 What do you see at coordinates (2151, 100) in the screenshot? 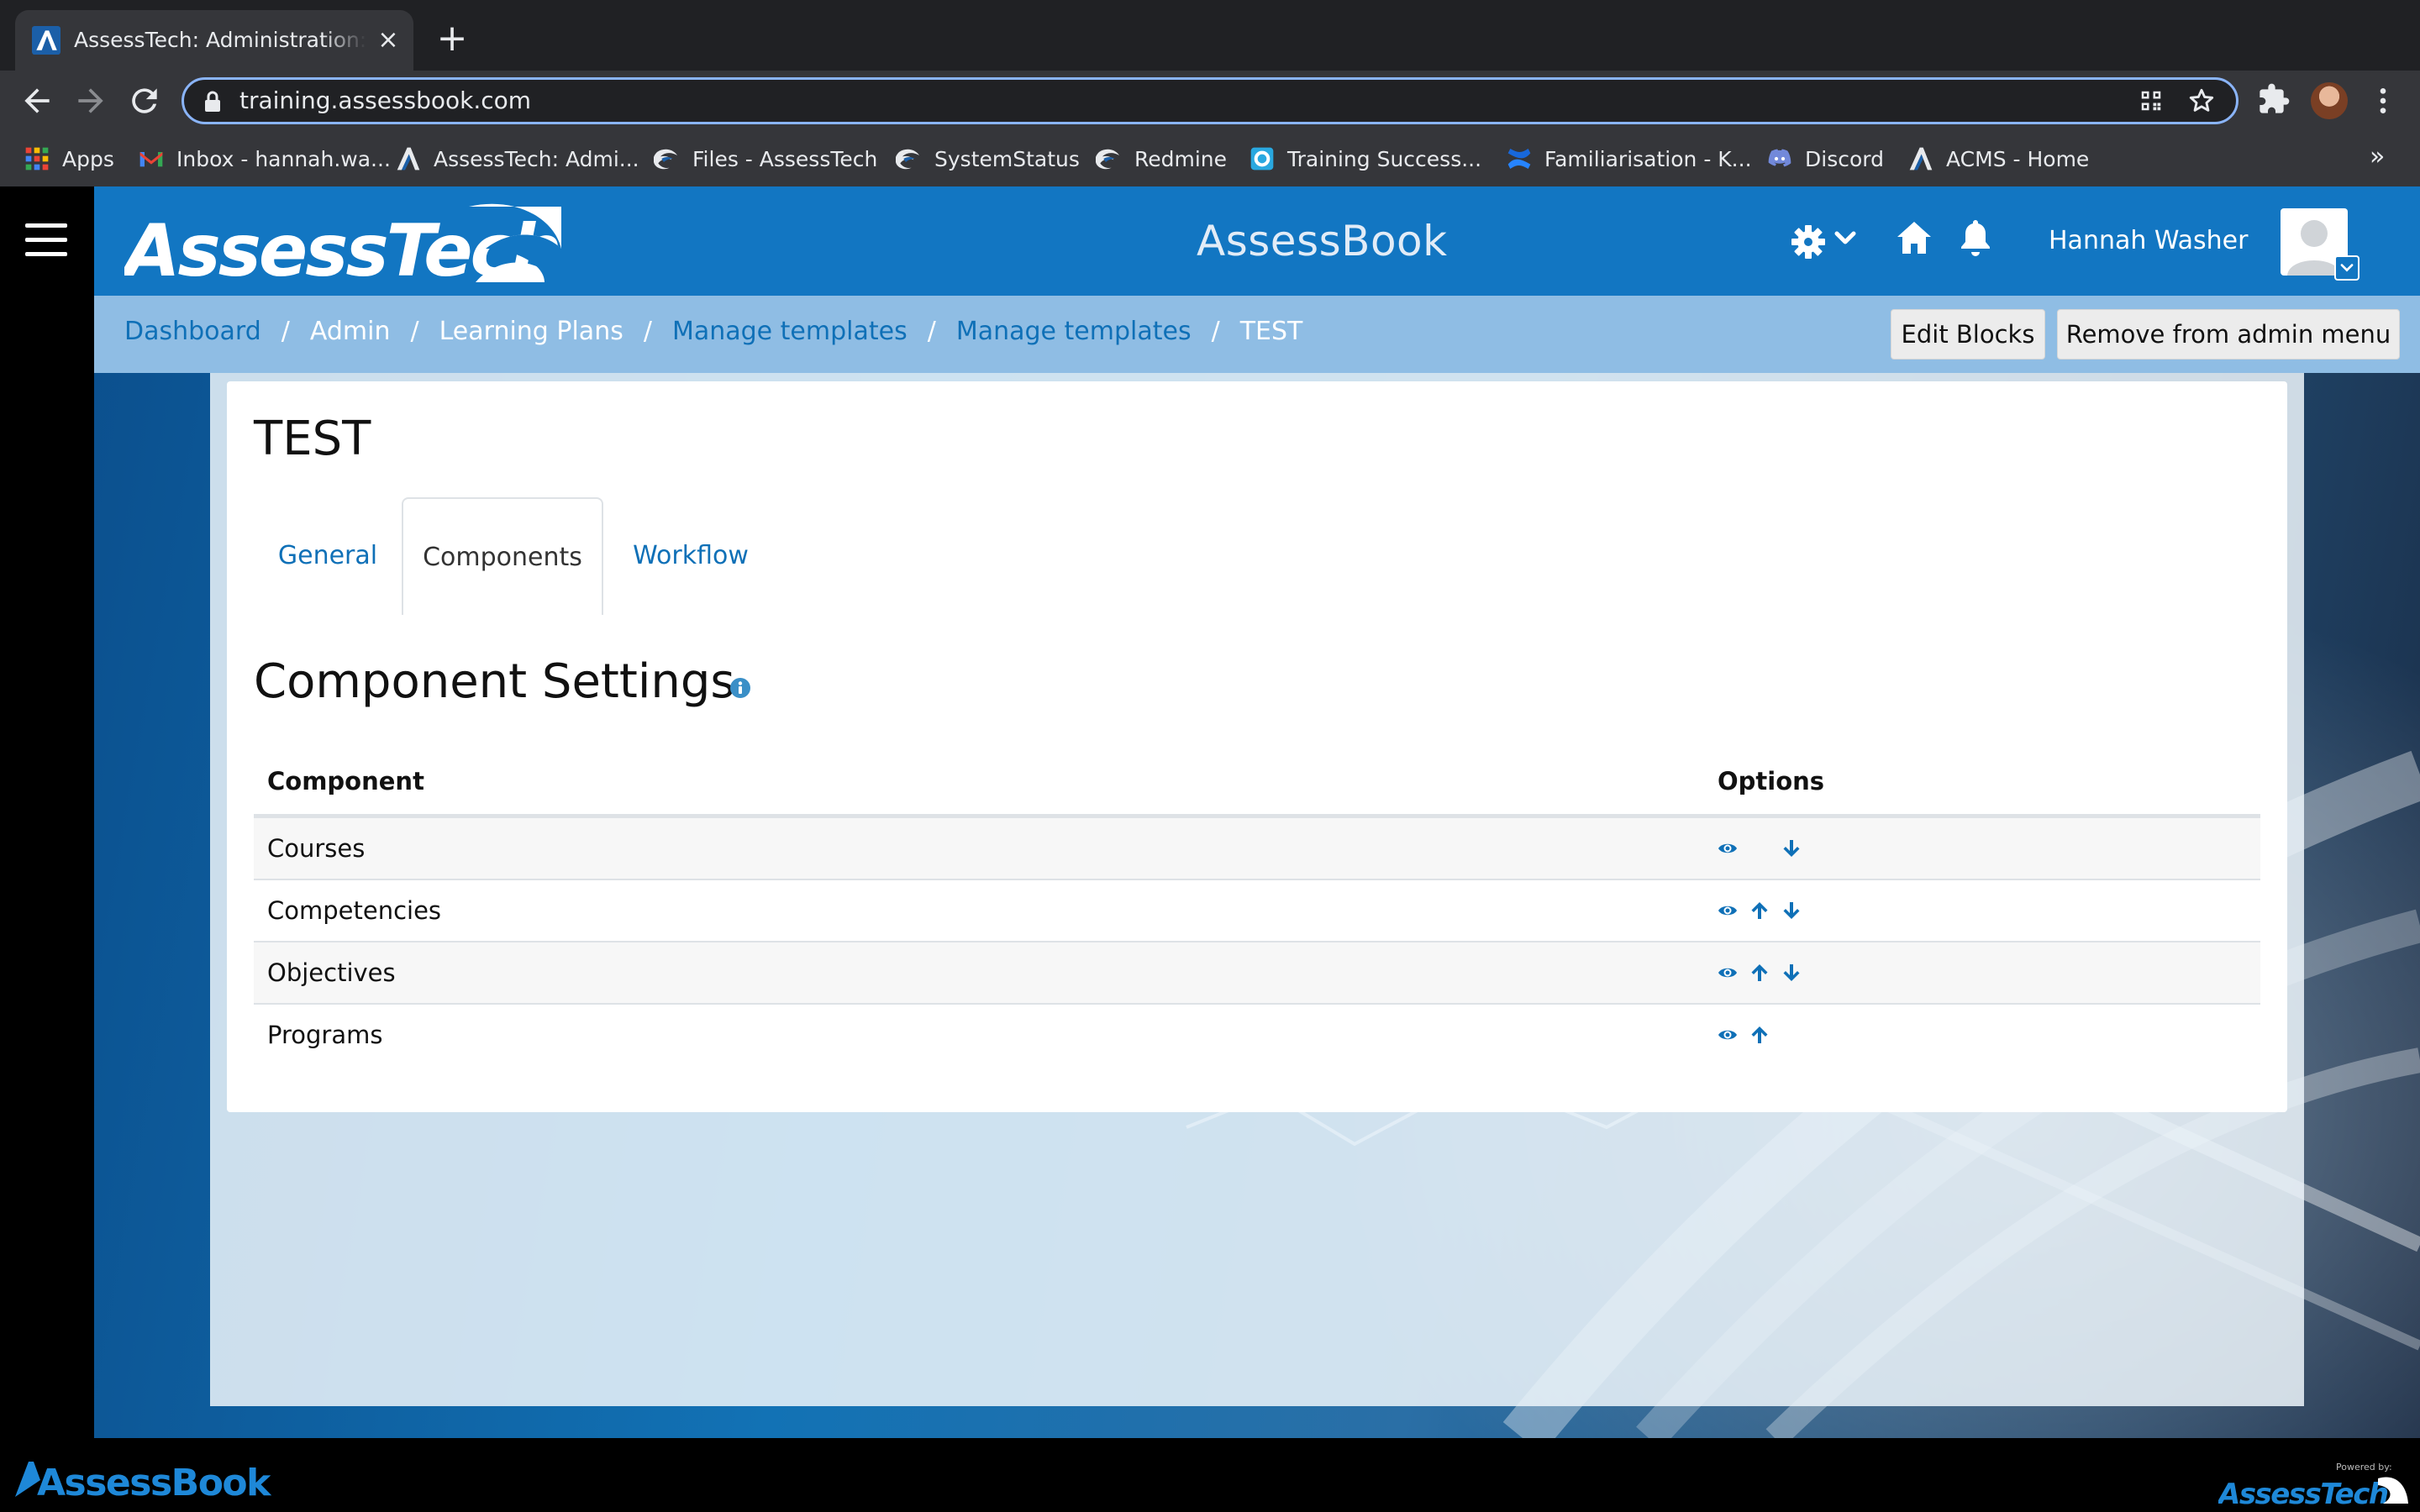
I see `qr-code-icon` at bounding box center [2151, 100].